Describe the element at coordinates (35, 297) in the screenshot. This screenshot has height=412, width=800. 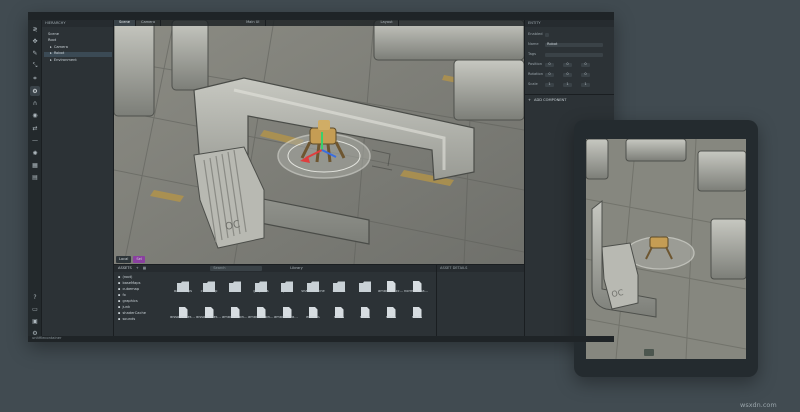
I see `help-icon: ?` at that location.